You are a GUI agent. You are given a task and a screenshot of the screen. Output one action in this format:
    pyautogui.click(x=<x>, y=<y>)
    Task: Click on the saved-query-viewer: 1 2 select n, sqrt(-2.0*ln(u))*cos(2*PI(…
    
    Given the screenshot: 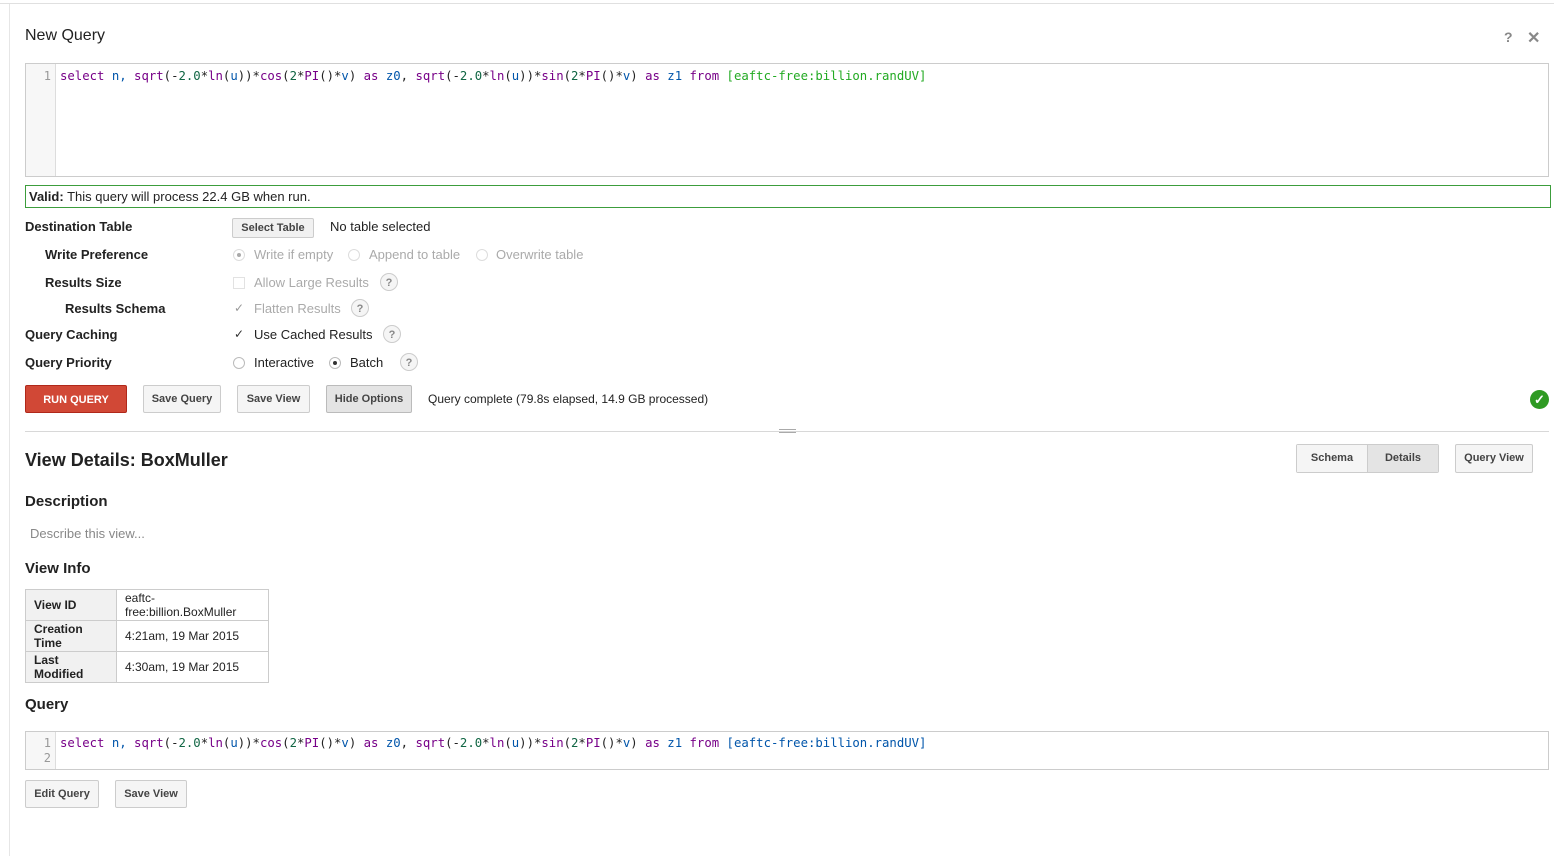 What is the action you would take?
    pyautogui.click(x=787, y=750)
    